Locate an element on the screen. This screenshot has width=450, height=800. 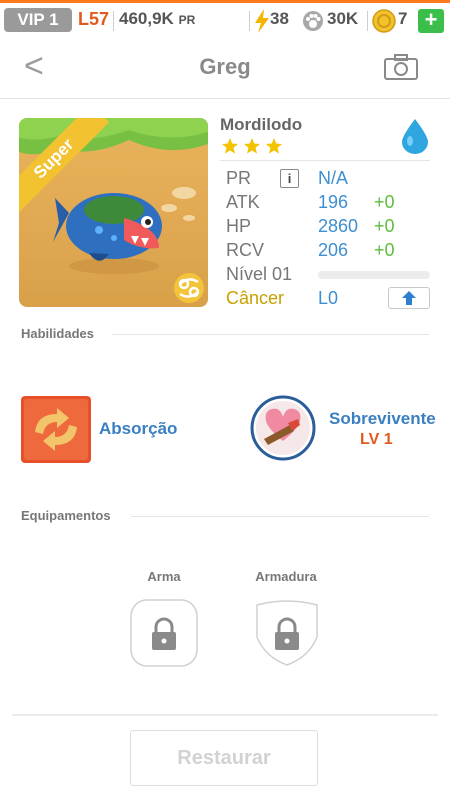
armor-slot is located at coordinates (287, 633).